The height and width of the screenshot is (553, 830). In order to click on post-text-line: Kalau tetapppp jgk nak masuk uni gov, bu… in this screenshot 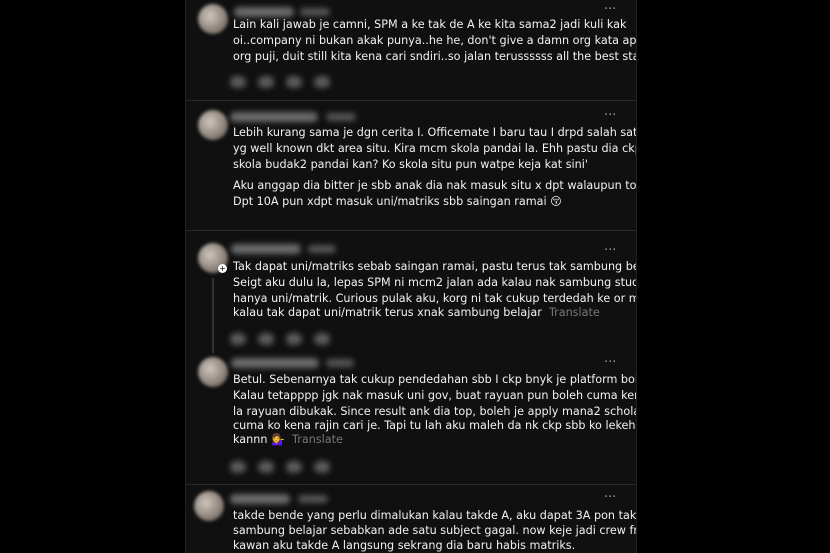, I will do `click(434, 395)`.